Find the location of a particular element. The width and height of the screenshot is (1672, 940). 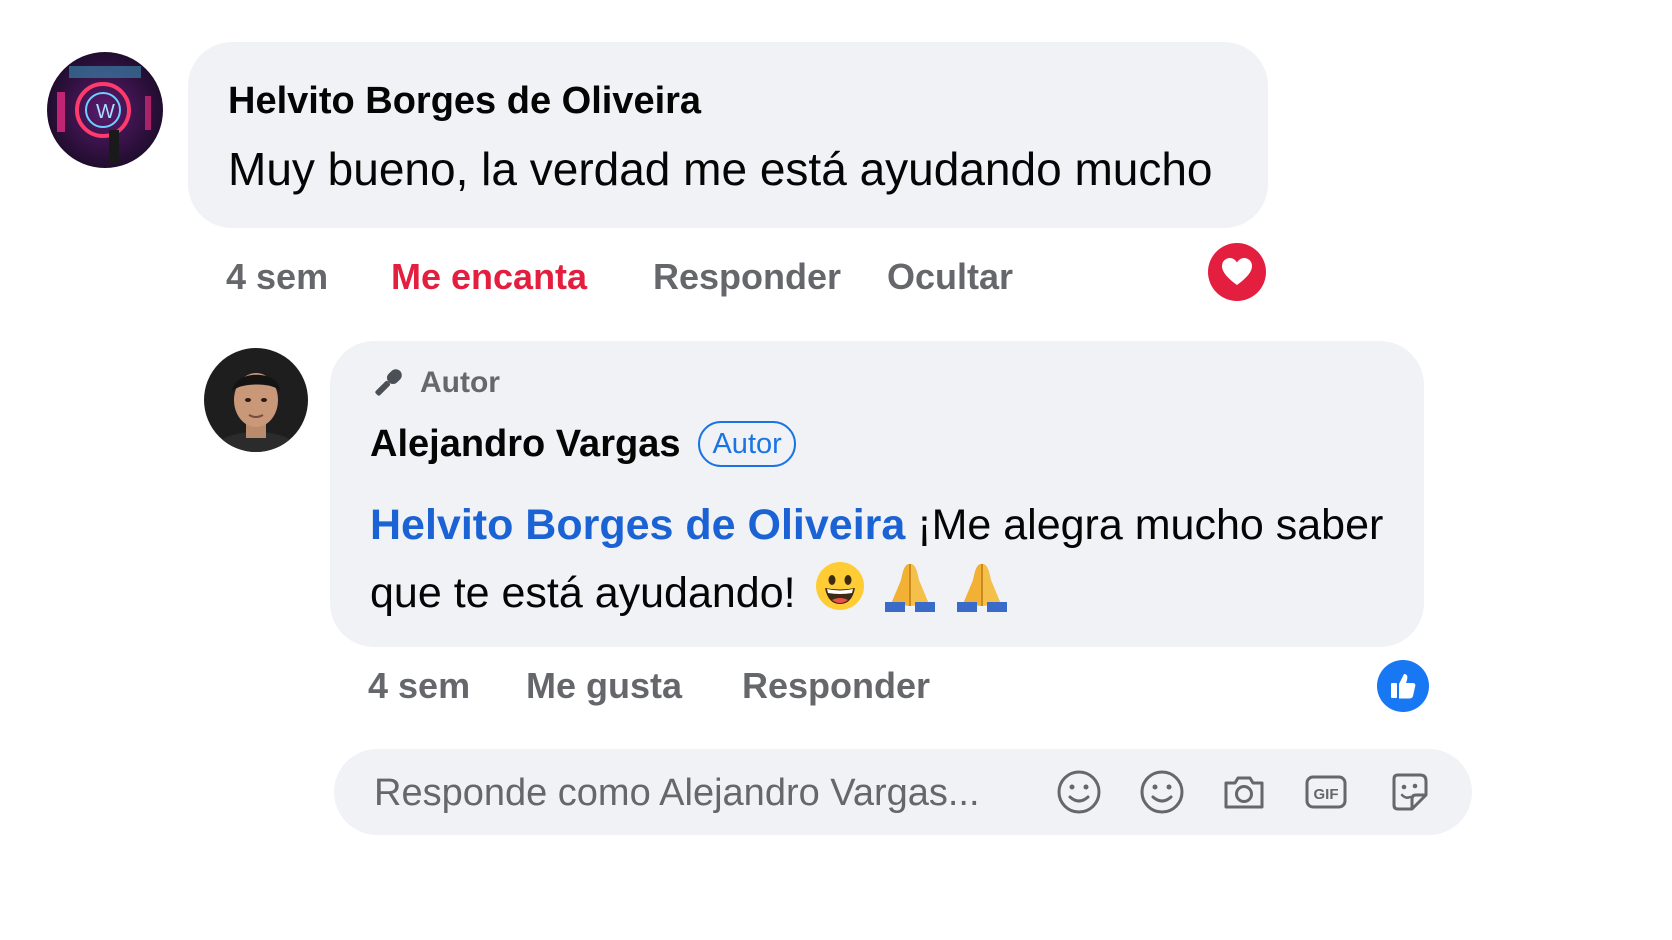

svg-text: W is located at coordinates (105, 112).